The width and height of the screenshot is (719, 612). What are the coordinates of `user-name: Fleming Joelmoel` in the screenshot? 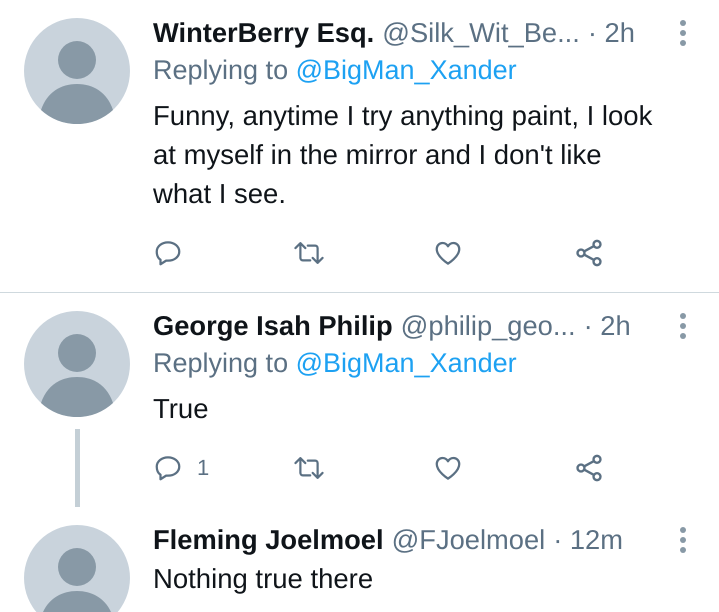 It's located at (268, 540).